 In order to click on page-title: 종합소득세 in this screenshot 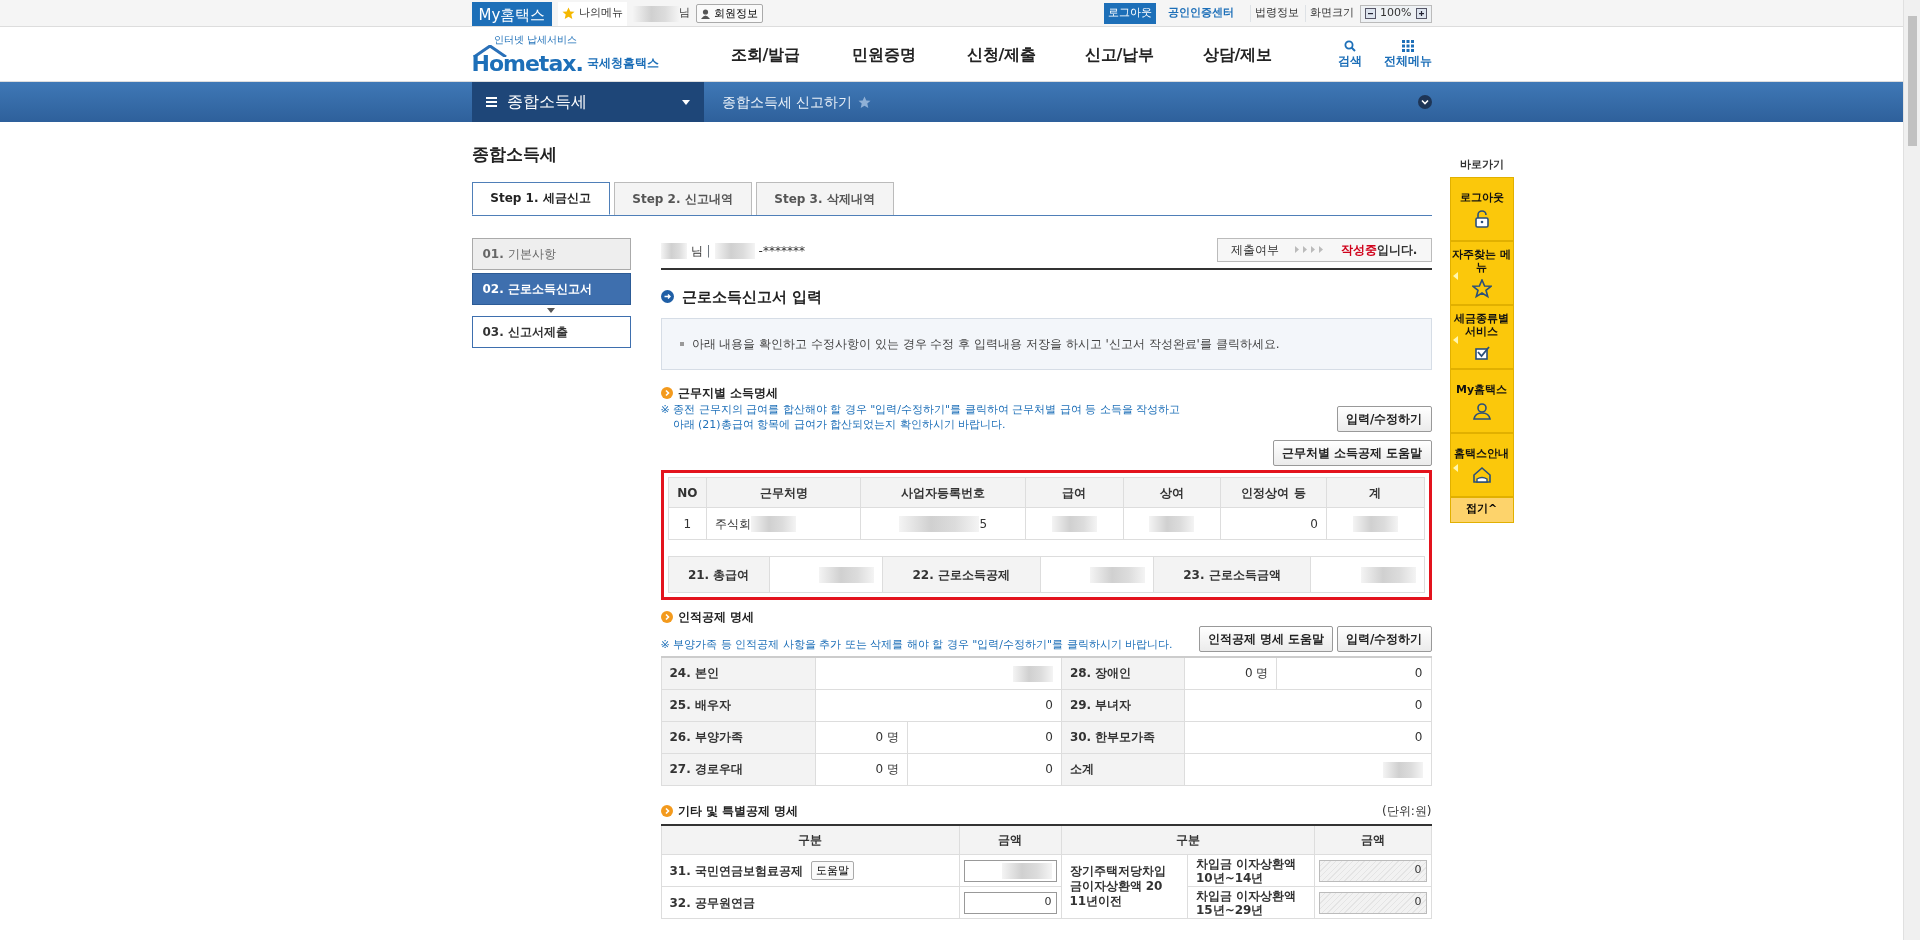, I will do `click(514, 154)`.